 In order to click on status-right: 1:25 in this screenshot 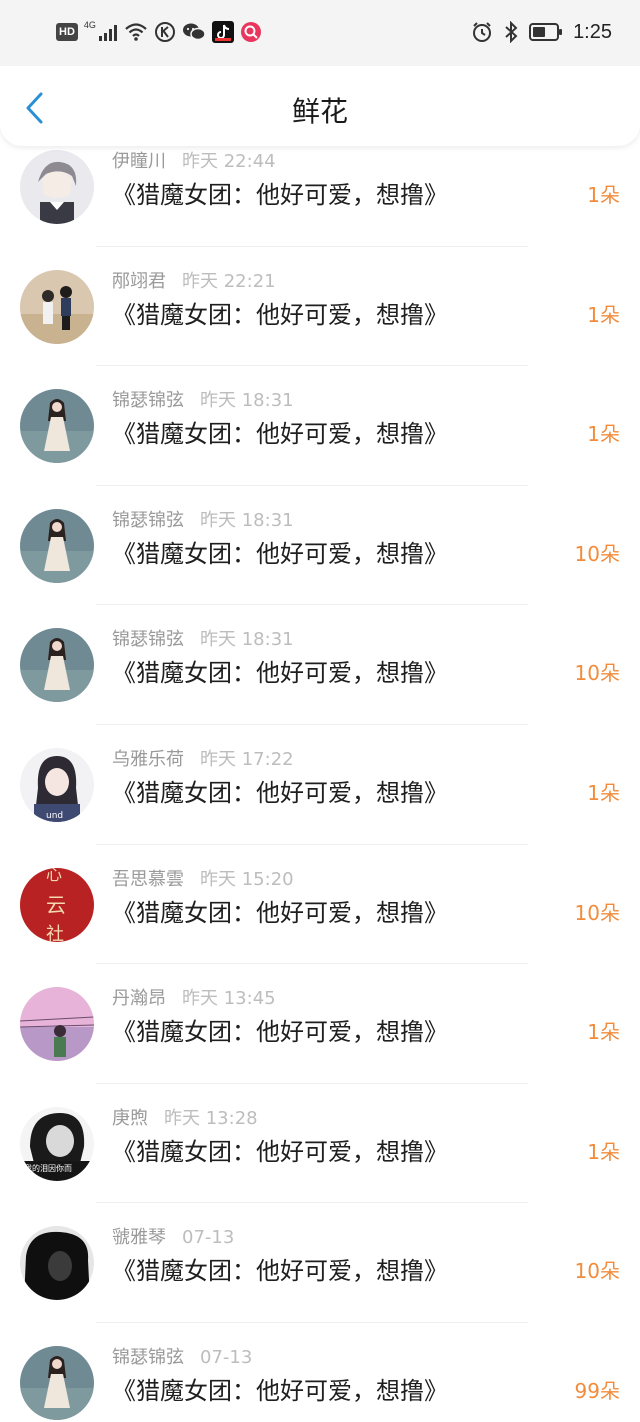, I will do `click(541, 32)`.